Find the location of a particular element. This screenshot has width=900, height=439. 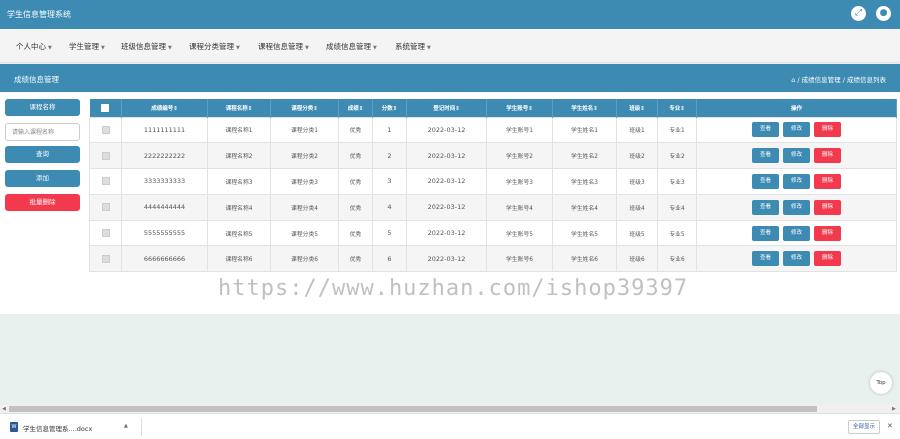

nav-student-mgmt: 学生管理 ▼ is located at coordinates (87, 46).